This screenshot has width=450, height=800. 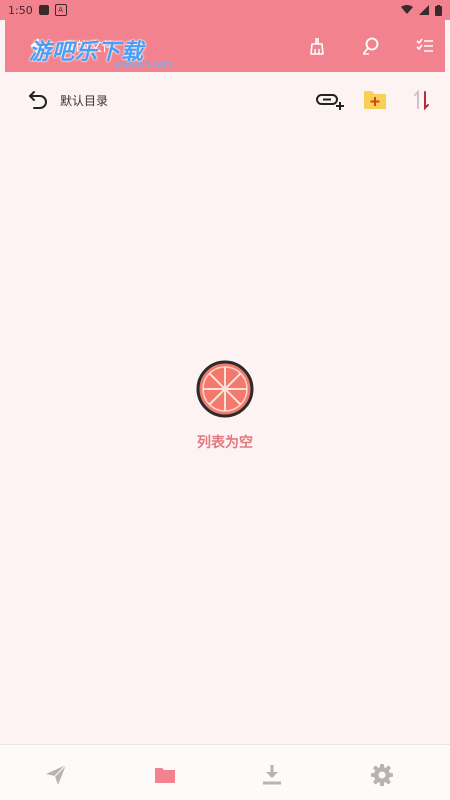 I want to click on sort-icon, so click(x=422, y=100).